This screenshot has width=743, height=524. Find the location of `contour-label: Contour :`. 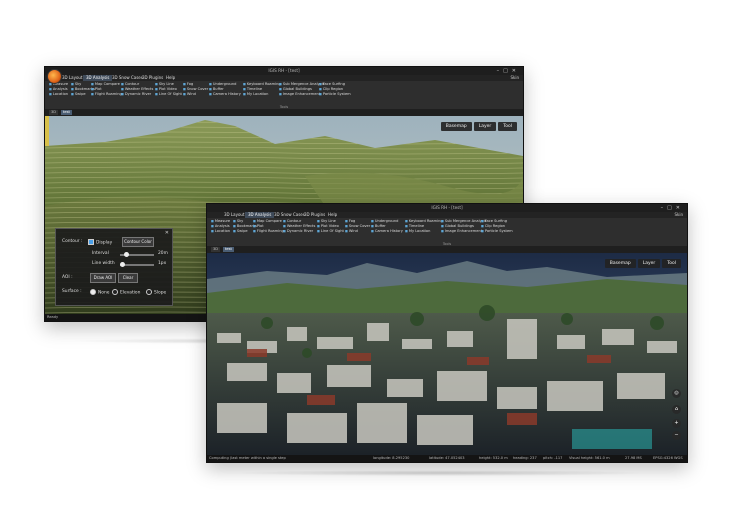

contour-label: Contour : is located at coordinates (72, 241).